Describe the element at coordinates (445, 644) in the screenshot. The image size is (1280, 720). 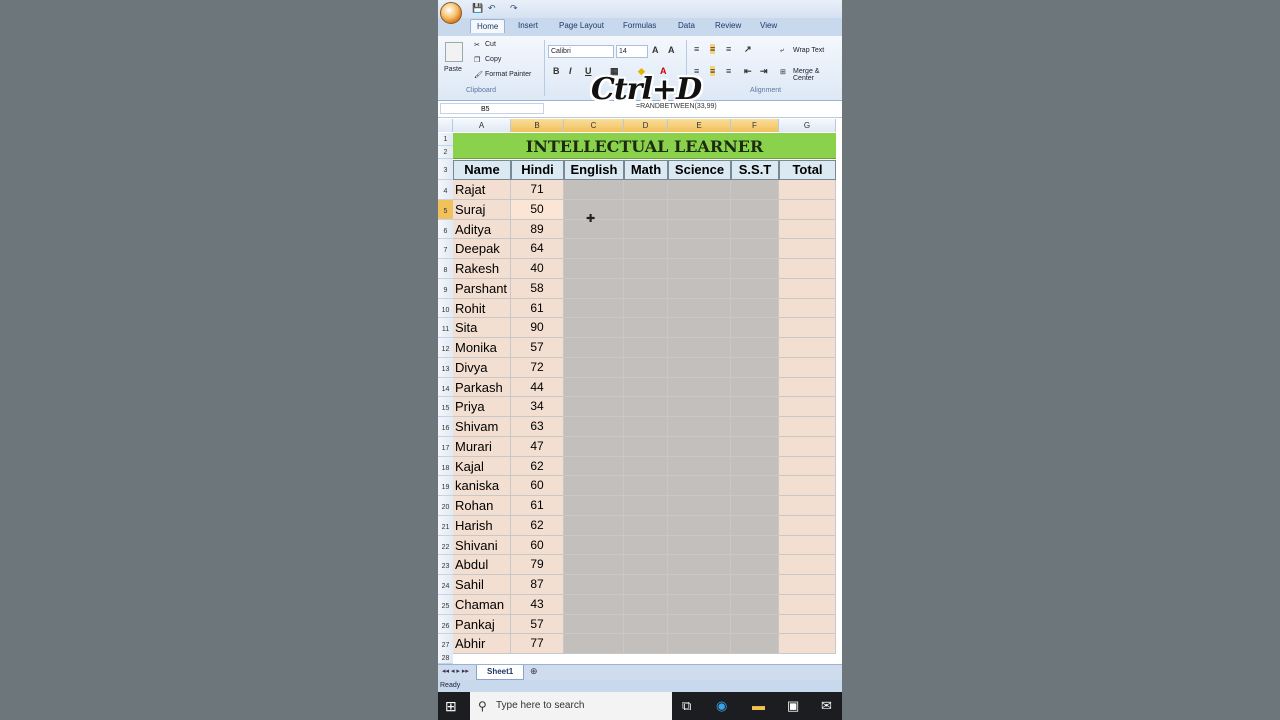
I see `row-header: 27` at that location.